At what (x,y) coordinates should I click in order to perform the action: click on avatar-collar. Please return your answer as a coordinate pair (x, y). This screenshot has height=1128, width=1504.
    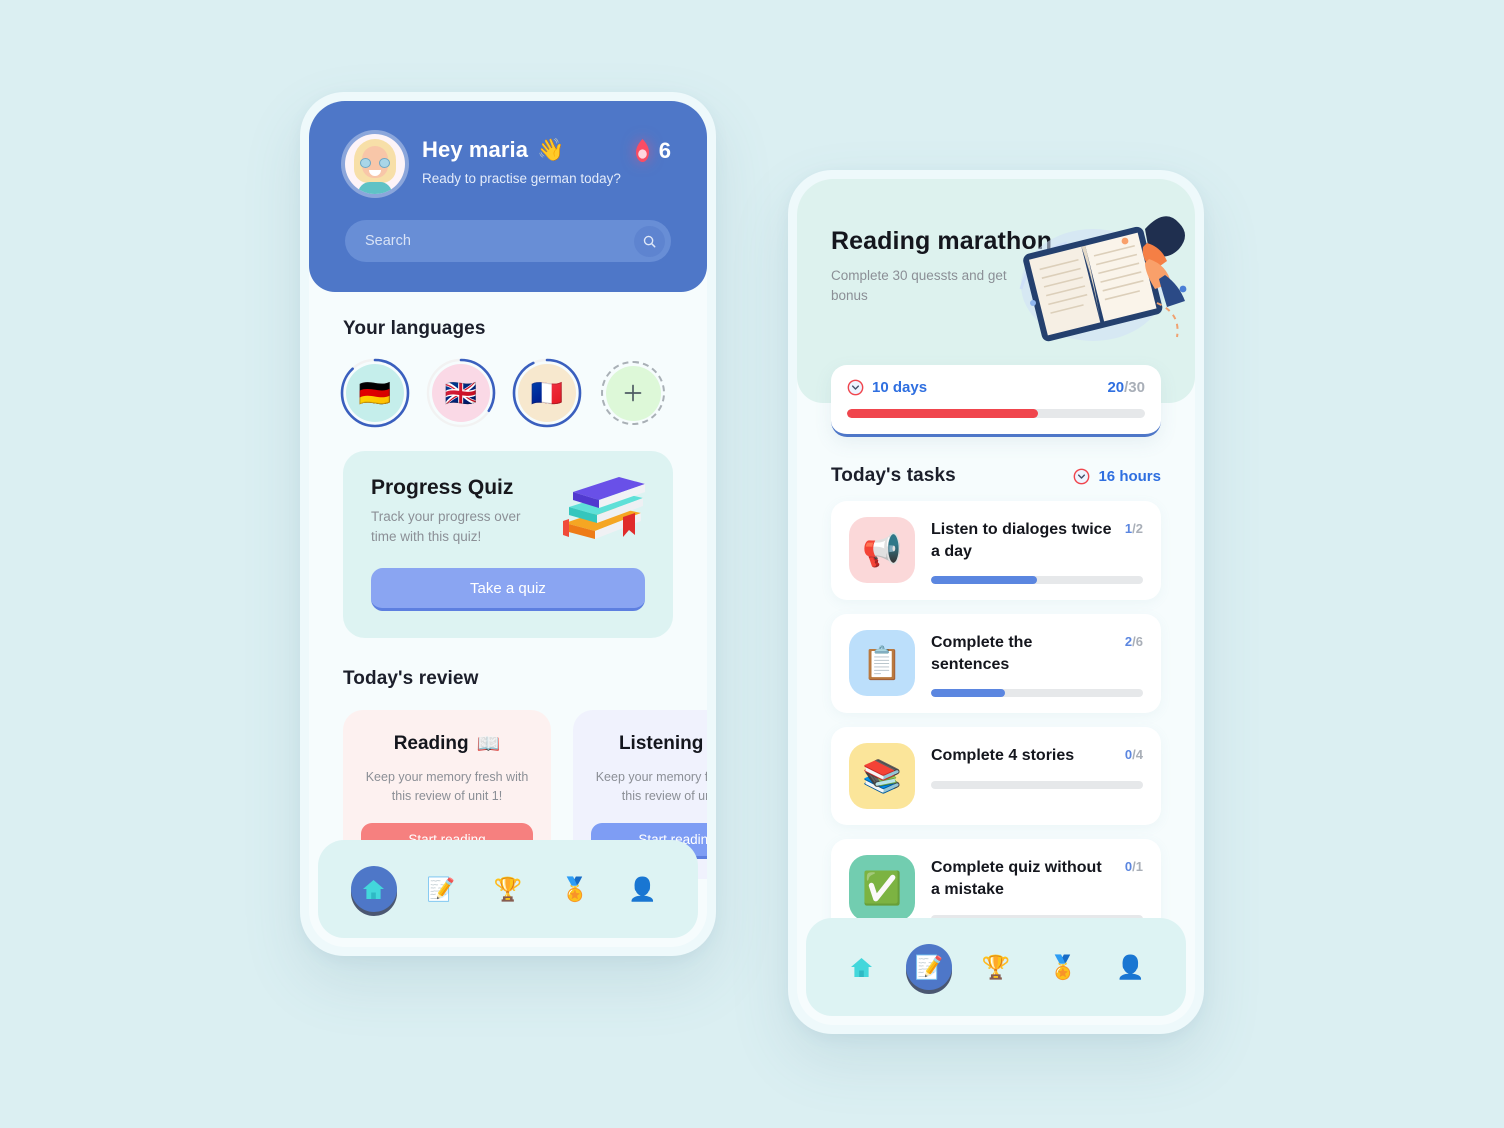
    Looking at the image, I should click on (375, 188).